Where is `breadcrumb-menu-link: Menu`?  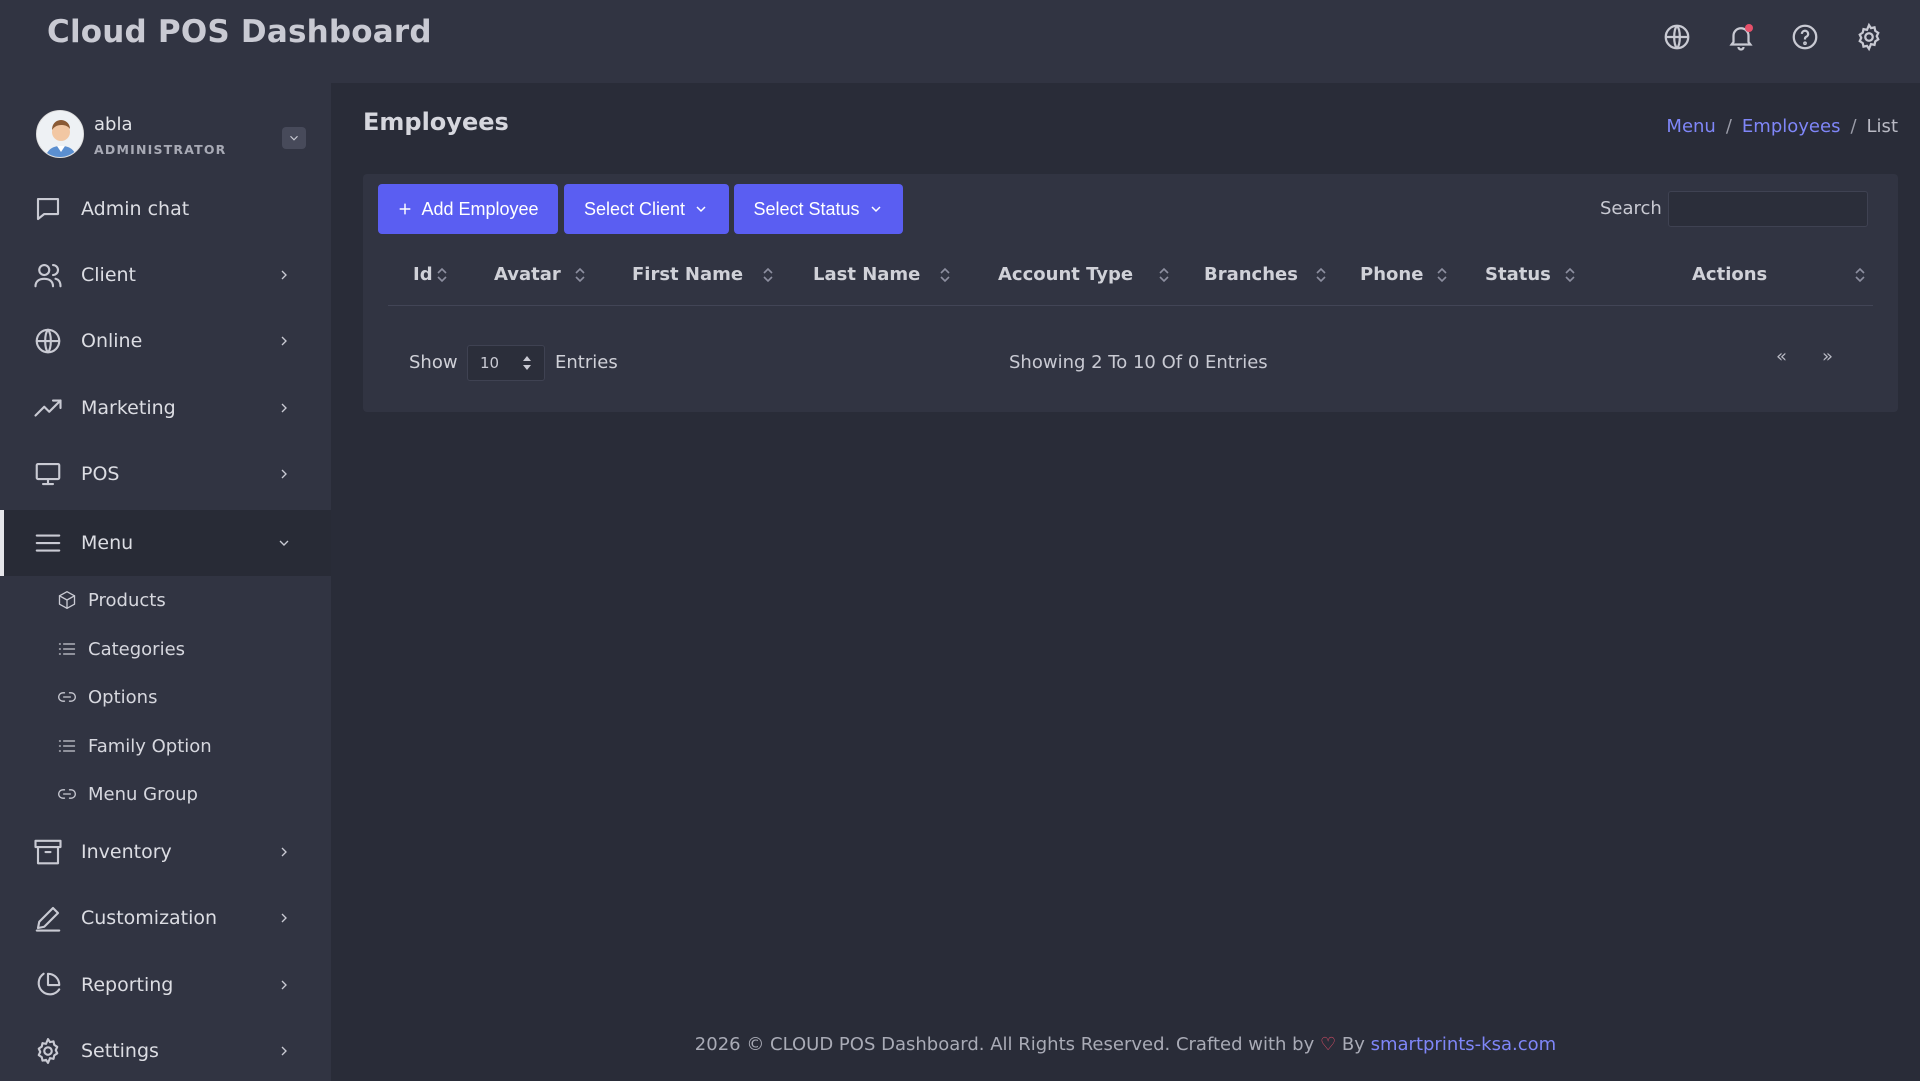
breadcrumb-menu-link: Menu is located at coordinates (1690, 126).